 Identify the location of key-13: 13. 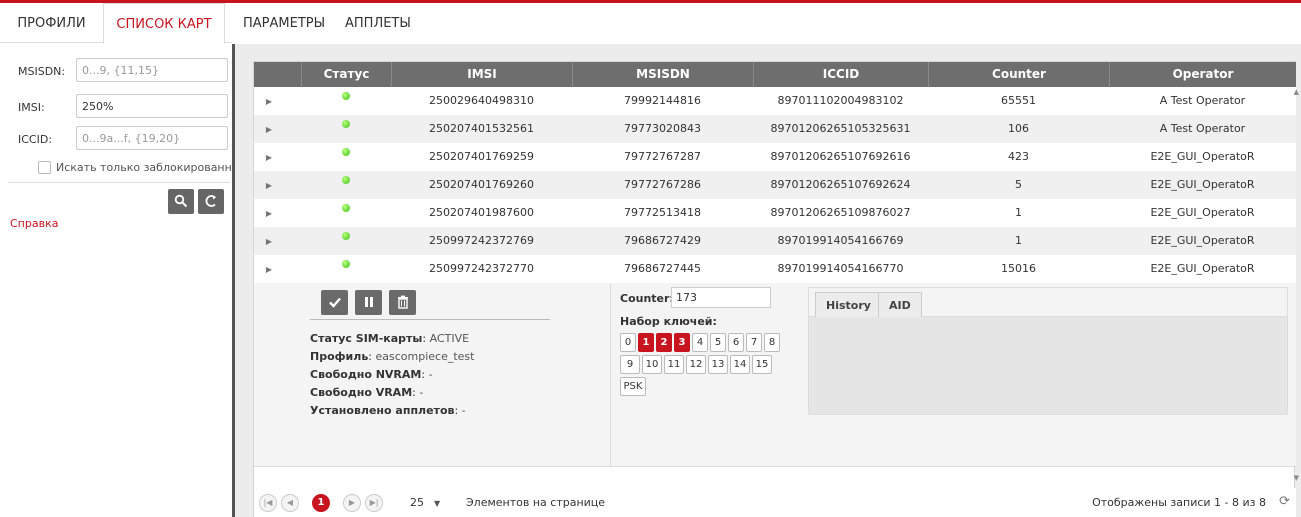
(718, 364).